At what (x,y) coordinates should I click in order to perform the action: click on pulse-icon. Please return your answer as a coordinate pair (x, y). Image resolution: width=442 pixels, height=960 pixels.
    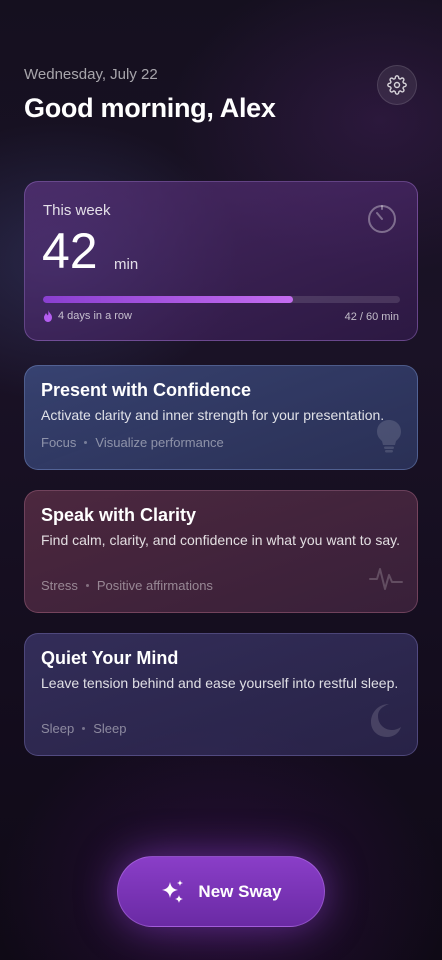
    Looking at the image, I should click on (386, 579).